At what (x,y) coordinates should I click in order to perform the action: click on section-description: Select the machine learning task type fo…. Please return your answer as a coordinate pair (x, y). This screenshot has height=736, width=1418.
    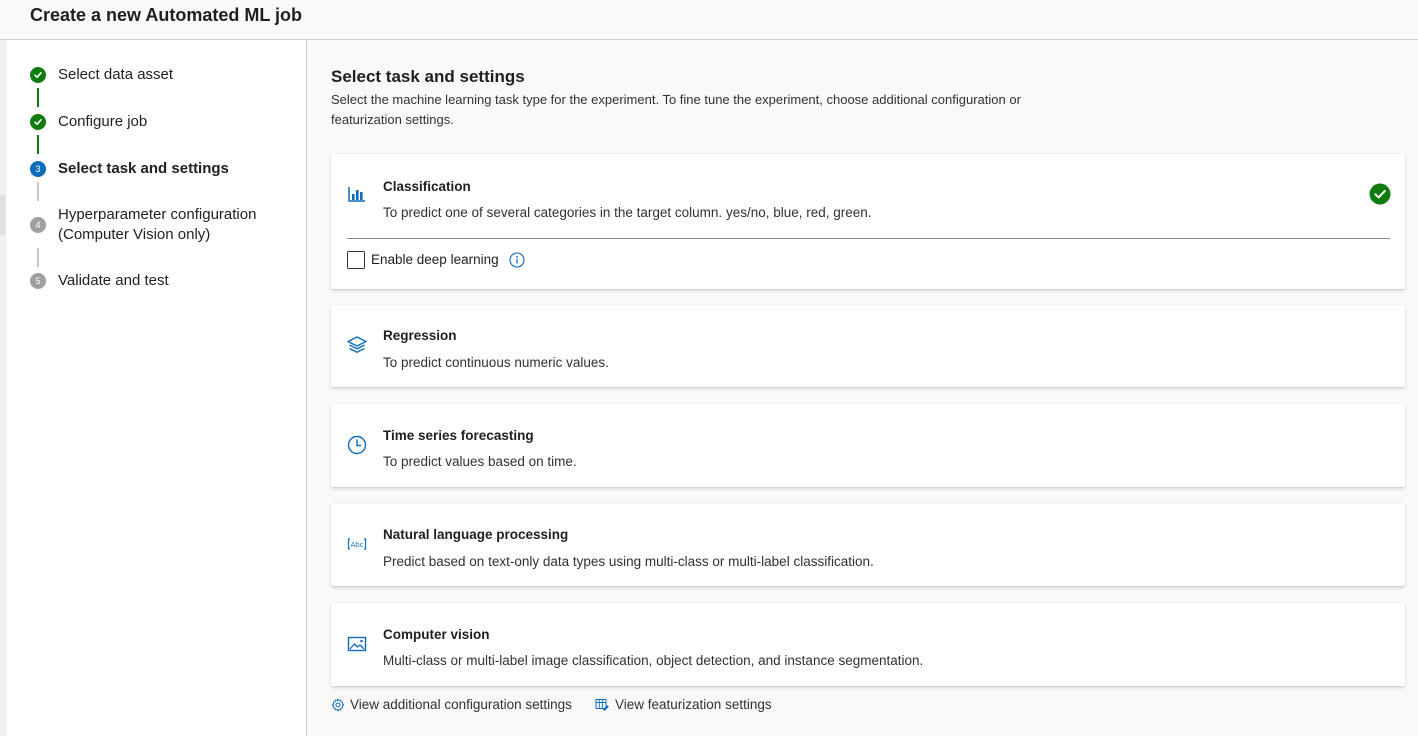
    Looking at the image, I should click on (676, 109).